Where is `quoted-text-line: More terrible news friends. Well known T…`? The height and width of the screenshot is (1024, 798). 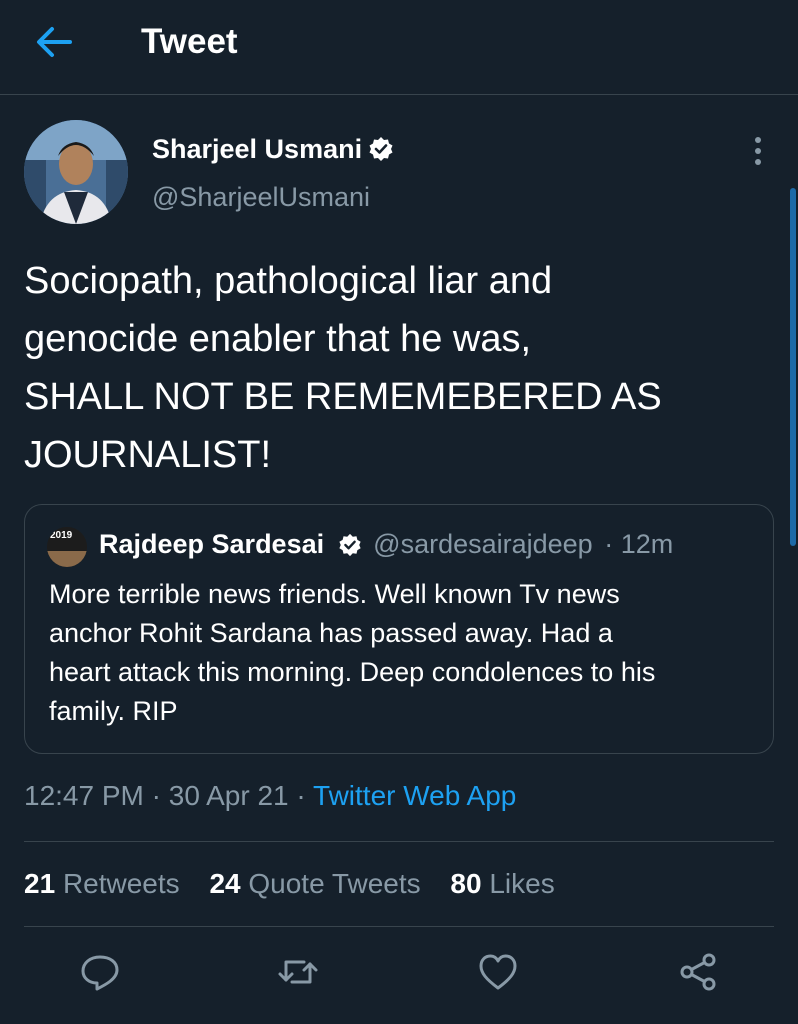 quoted-text-line: More terrible news friends. Well known T… is located at coordinates (334, 594).